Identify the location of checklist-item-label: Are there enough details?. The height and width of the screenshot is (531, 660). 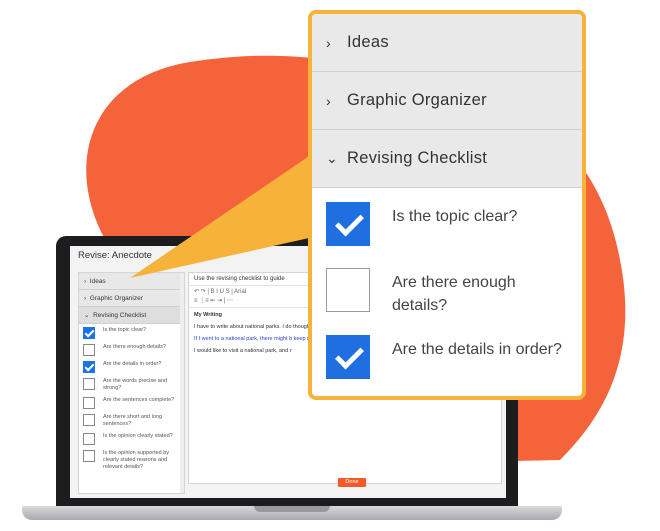
(454, 294).